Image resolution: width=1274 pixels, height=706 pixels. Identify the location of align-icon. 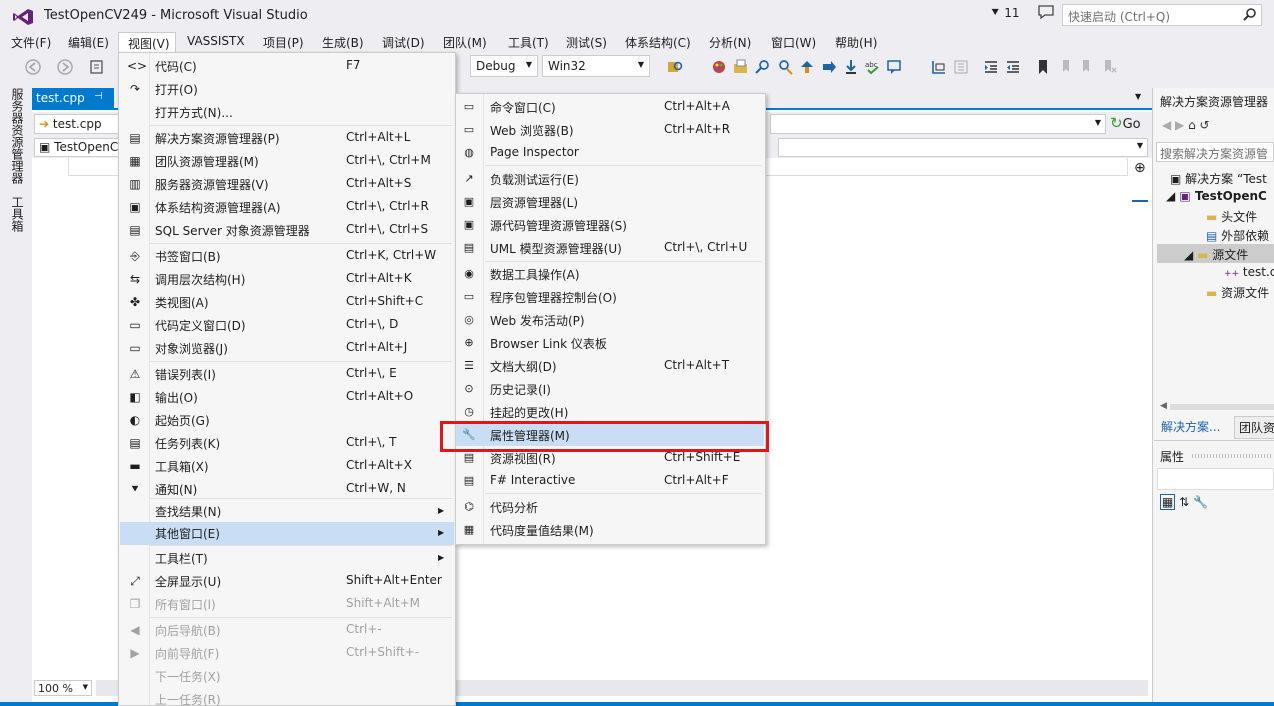
(961, 67).